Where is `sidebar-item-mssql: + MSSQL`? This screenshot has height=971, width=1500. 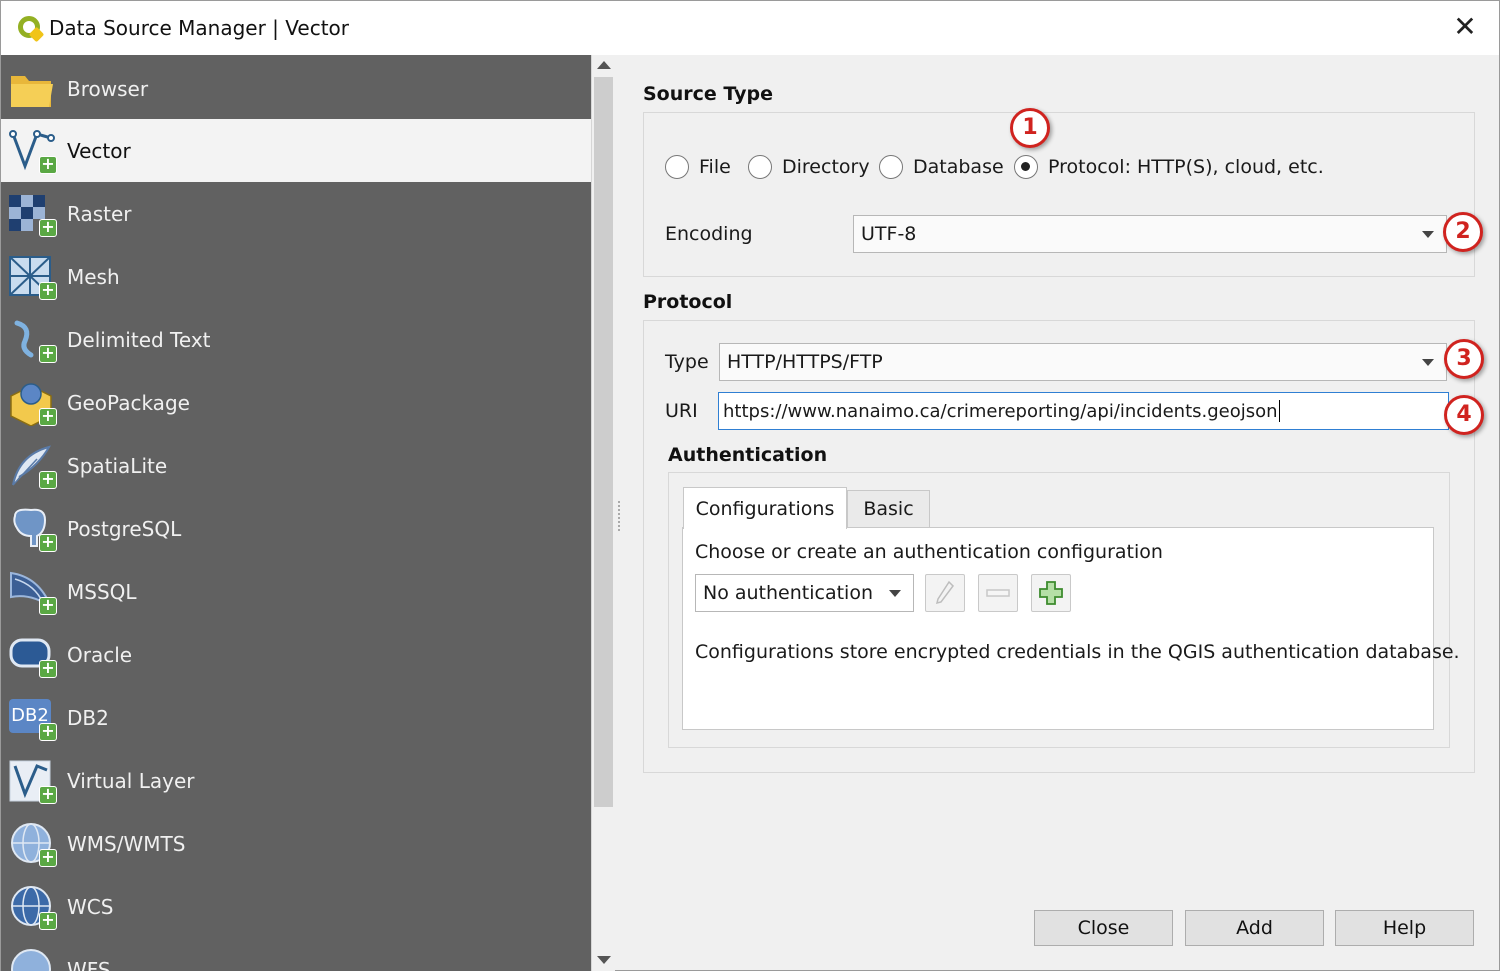
sidebar-item-mssql: + MSSQL is located at coordinates (296, 591).